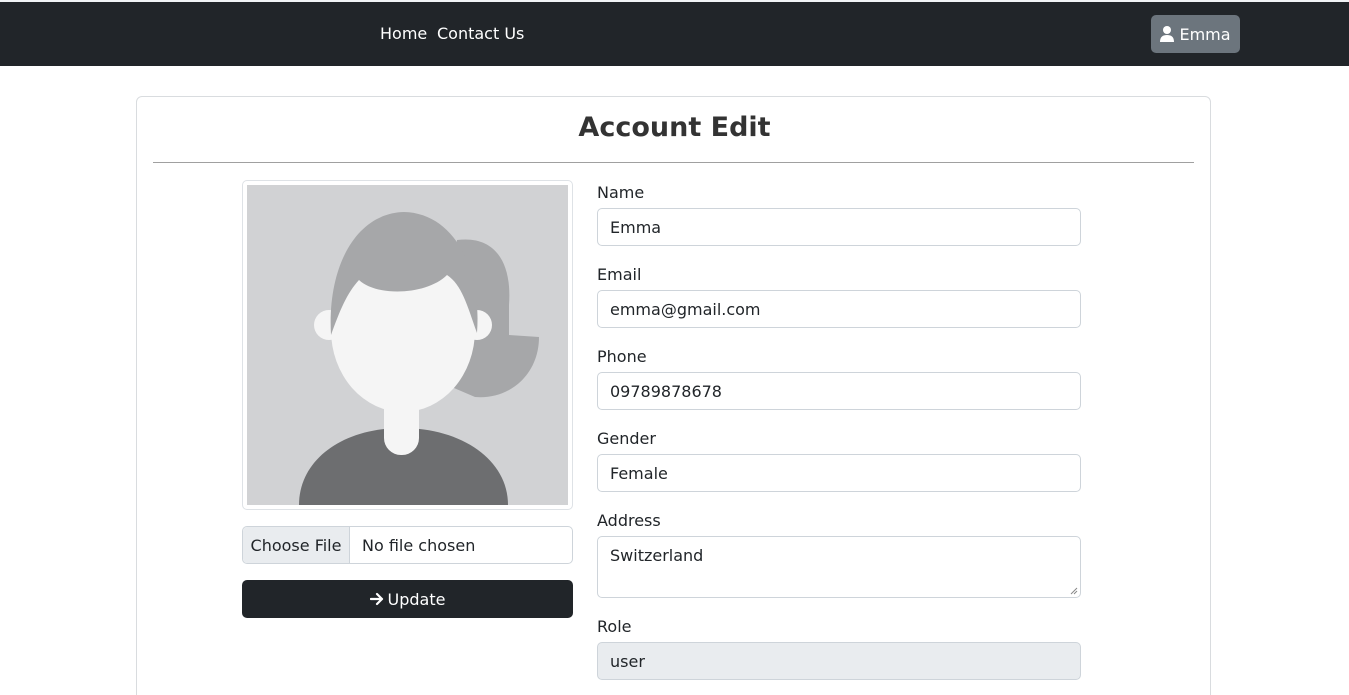  Describe the element at coordinates (839, 661) in the screenshot. I see `role-input: user` at that location.